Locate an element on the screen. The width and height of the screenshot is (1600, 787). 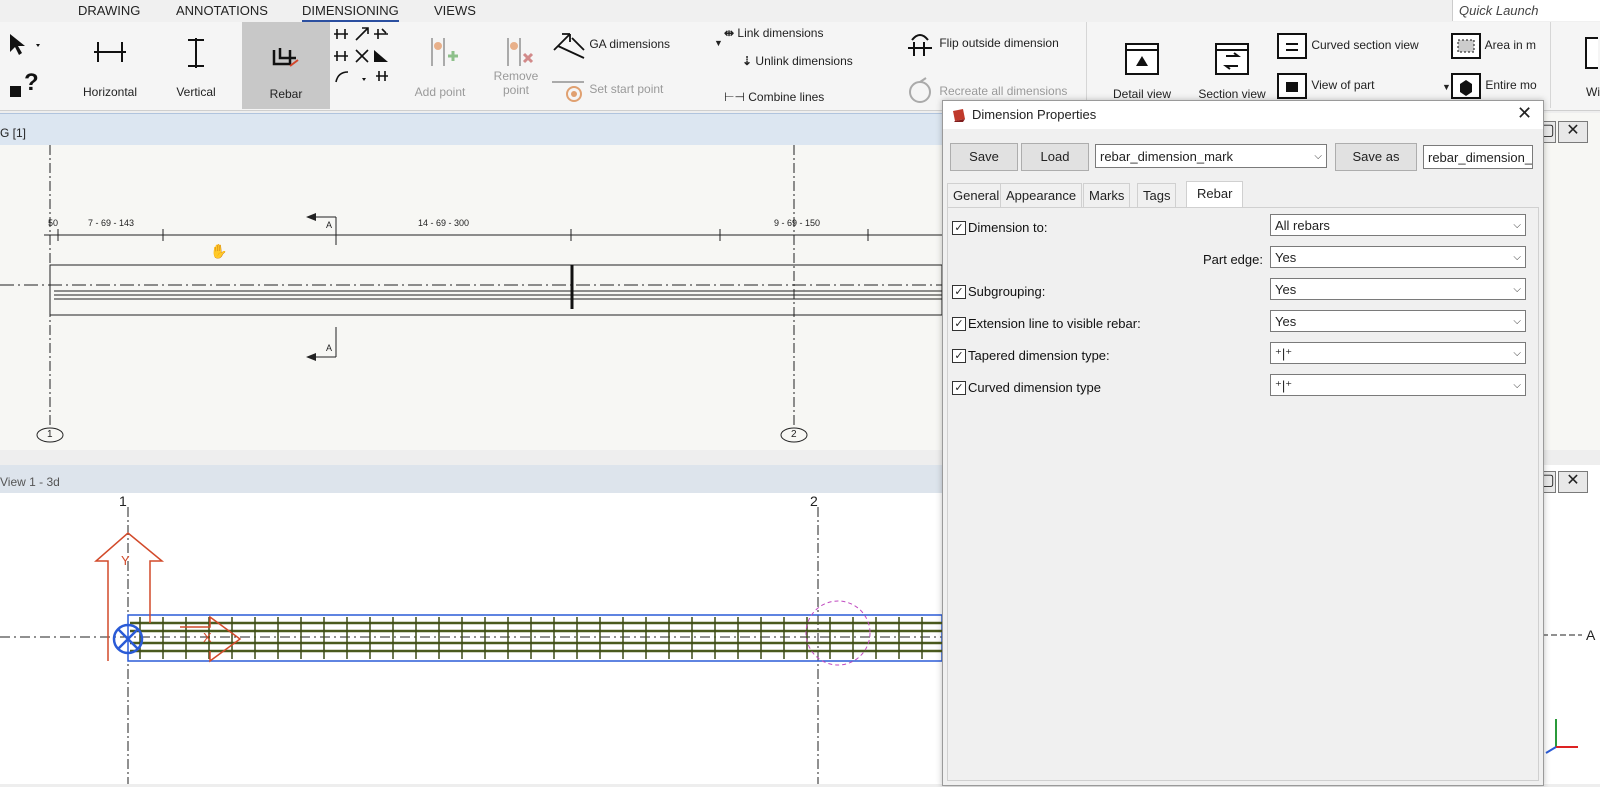
link-dimensions-button: ⇹ Link dimensions is located at coordinates (773, 33).